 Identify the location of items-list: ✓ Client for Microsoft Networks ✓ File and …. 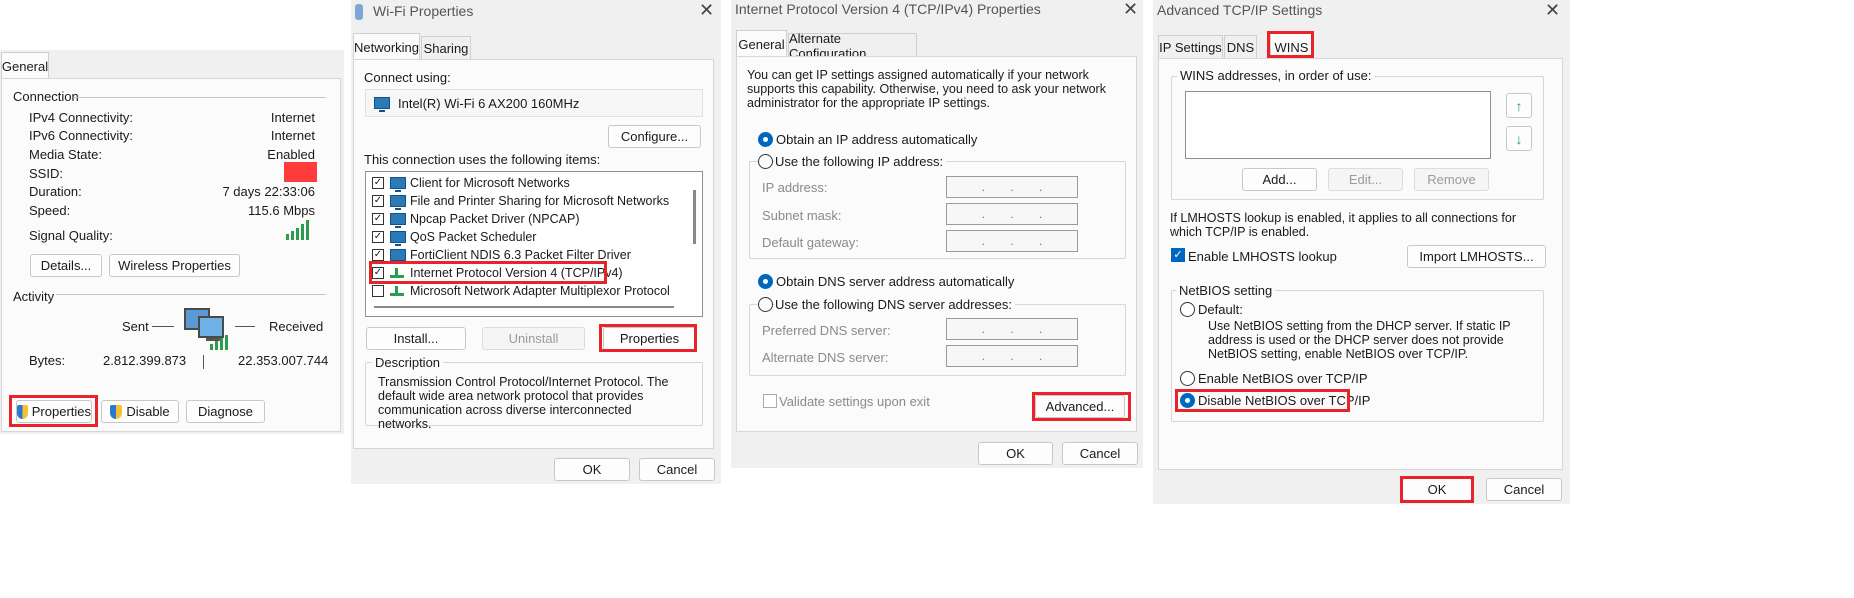
(534, 244).